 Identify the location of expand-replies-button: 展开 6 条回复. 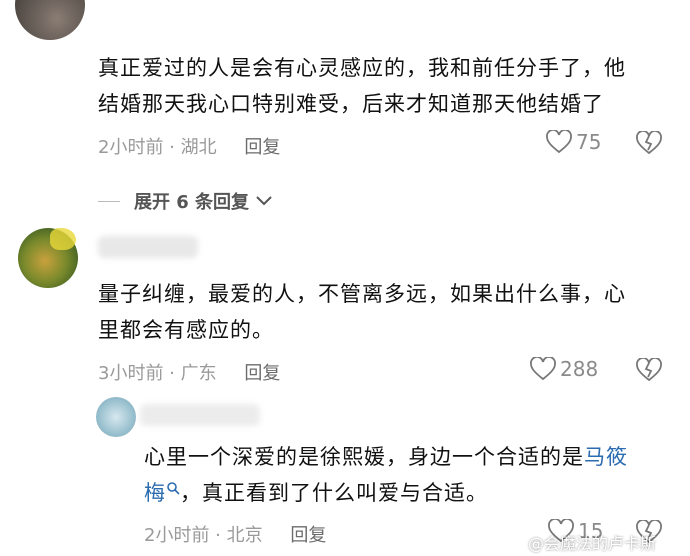
(185, 201).